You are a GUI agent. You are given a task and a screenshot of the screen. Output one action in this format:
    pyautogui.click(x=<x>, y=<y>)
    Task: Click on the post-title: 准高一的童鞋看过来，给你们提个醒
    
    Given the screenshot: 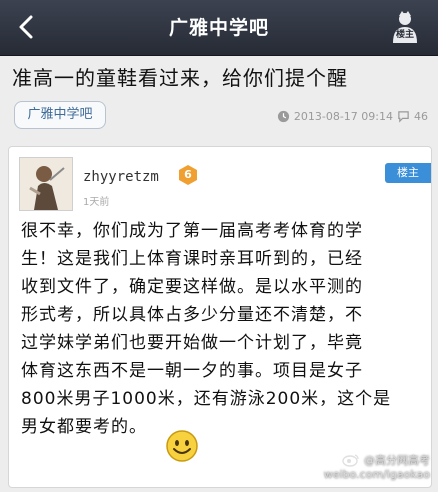 What is the action you would take?
    pyautogui.click(x=180, y=78)
    